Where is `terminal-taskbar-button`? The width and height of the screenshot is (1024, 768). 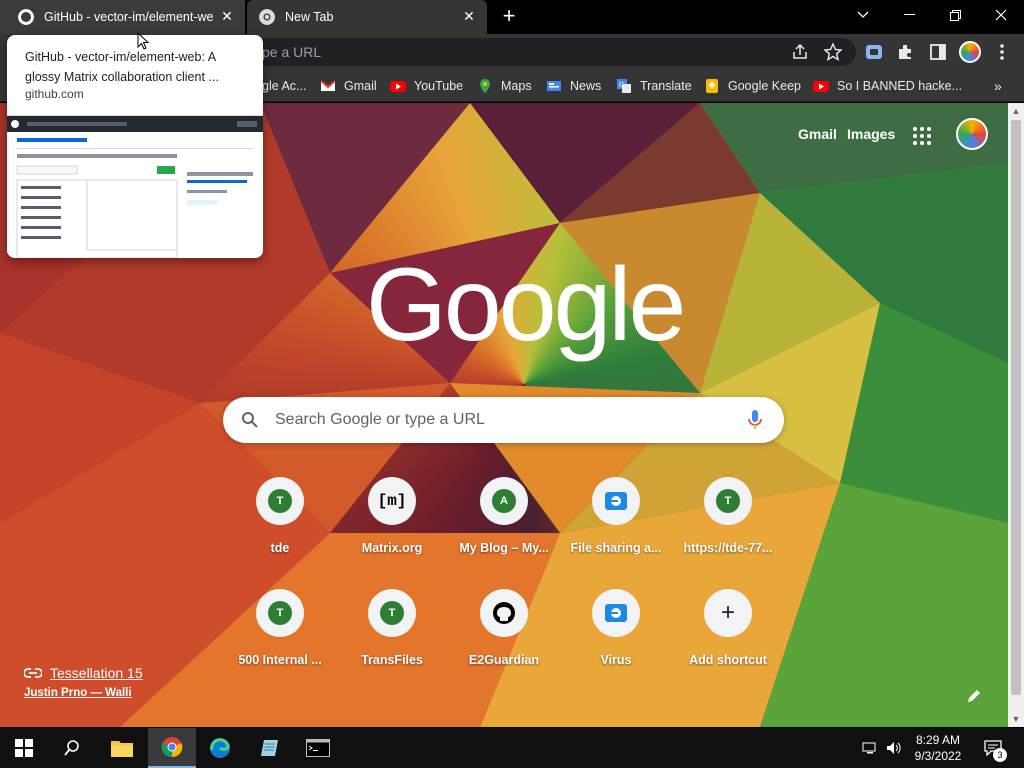
terminal-taskbar-button is located at coordinates (318, 748).